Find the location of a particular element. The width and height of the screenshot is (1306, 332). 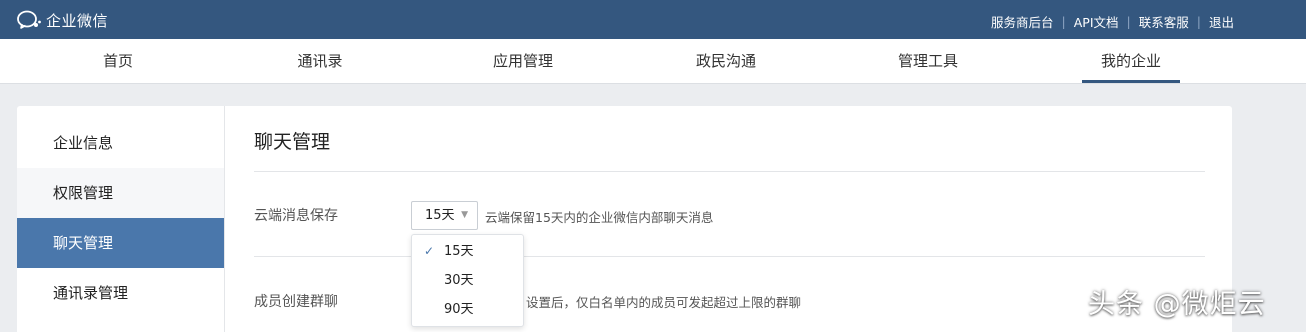

sidebar-item-enterprise-info: 企业信息 is located at coordinates (120, 143).